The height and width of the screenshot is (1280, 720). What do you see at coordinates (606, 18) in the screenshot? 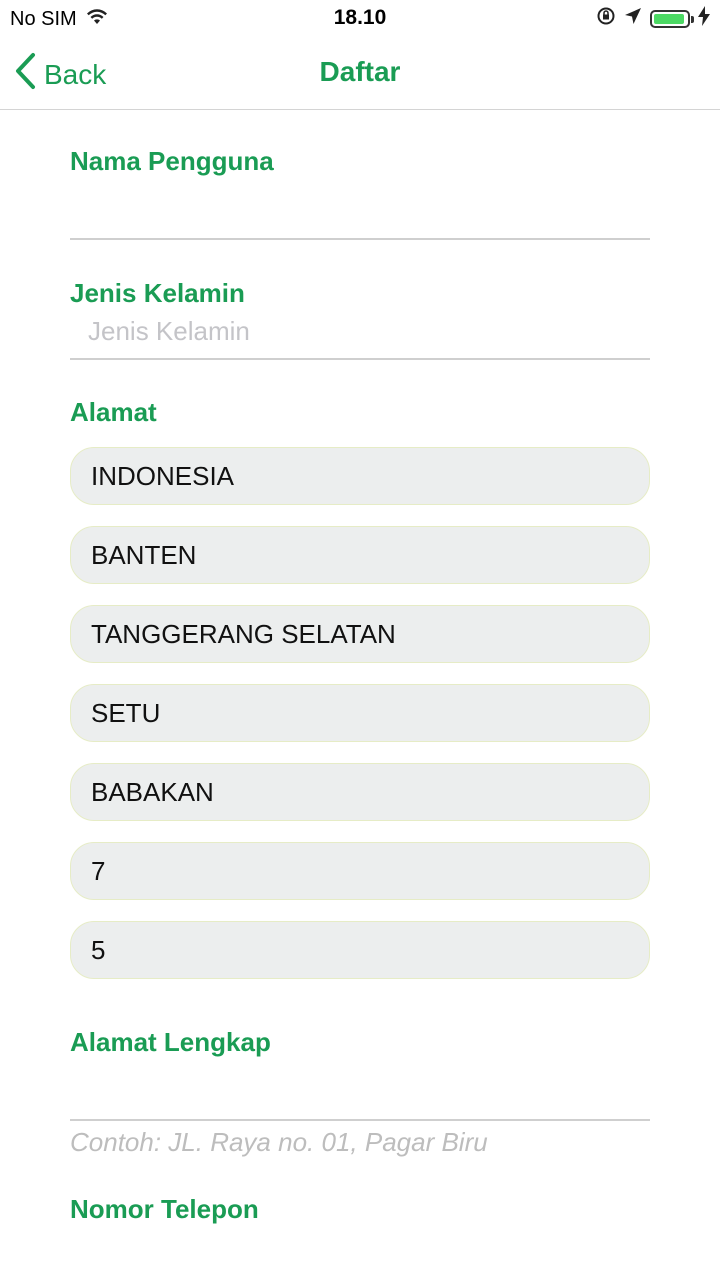
I see `orientation-lock-icon` at bounding box center [606, 18].